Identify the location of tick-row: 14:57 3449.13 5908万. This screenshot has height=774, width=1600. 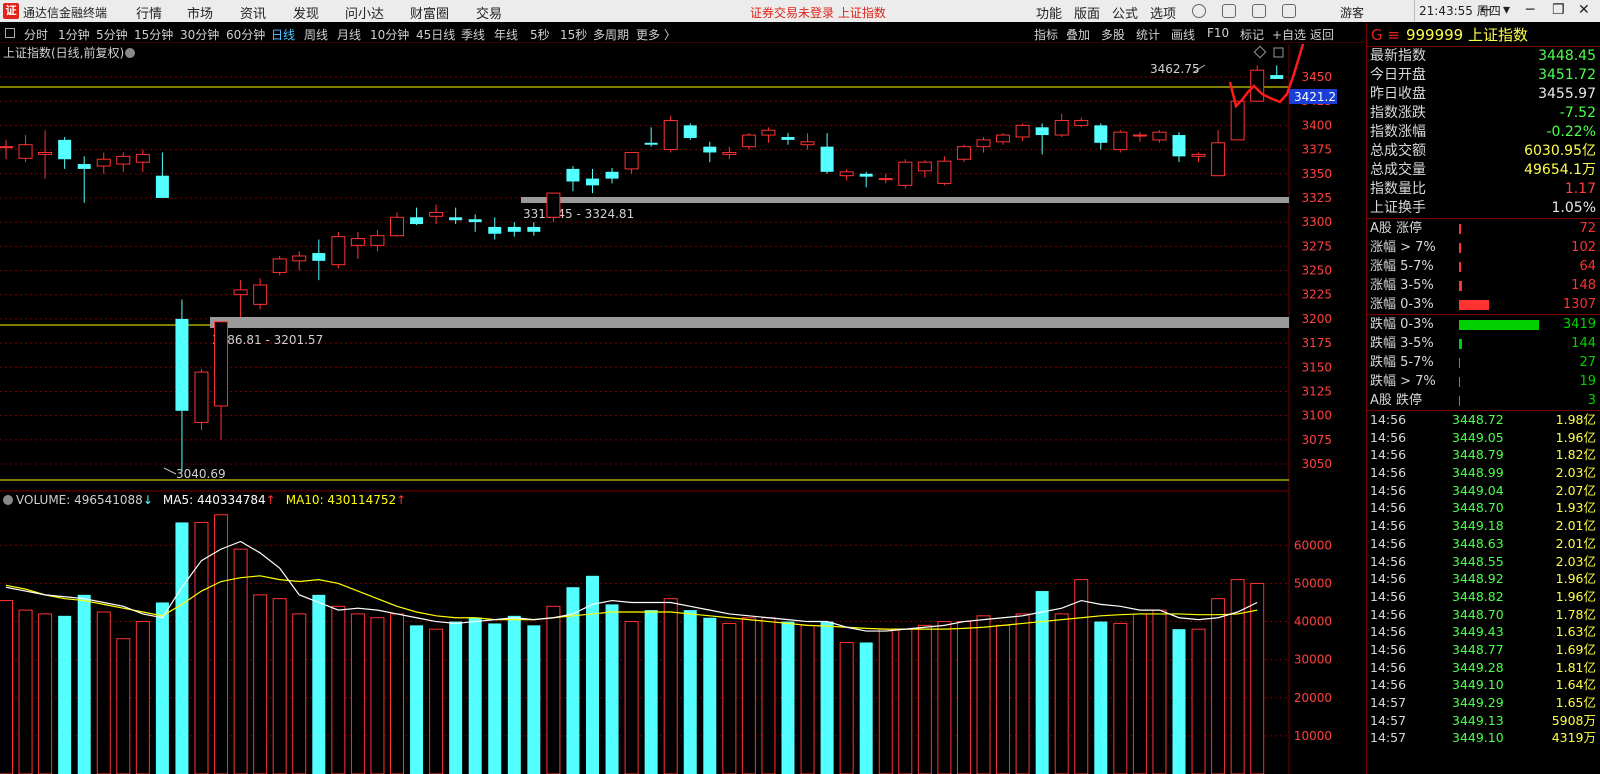
(1483, 721).